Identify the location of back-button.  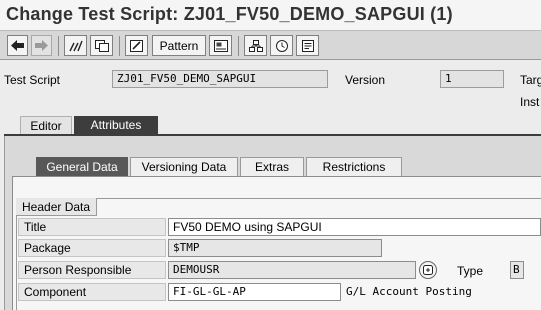
(17, 45).